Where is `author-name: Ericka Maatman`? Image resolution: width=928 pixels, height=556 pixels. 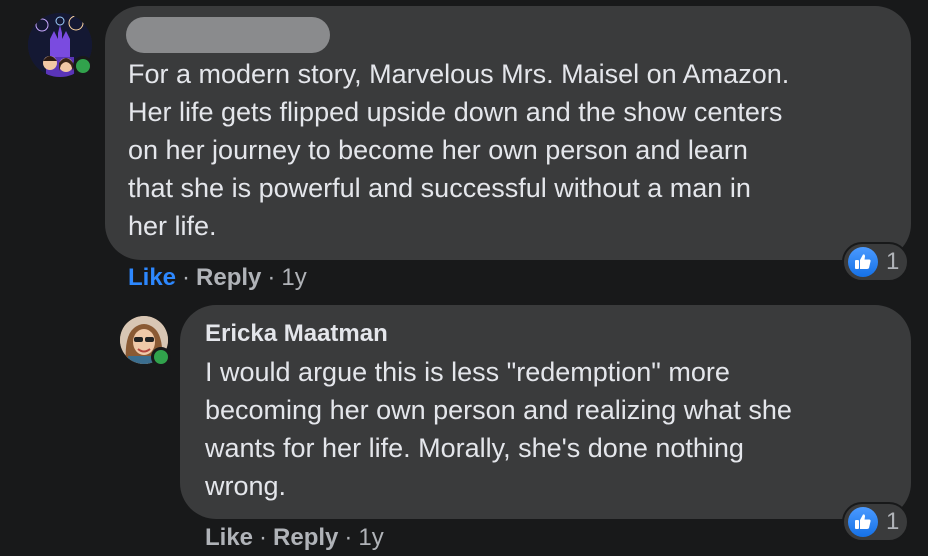 author-name: Ericka Maatman is located at coordinates (296, 334).